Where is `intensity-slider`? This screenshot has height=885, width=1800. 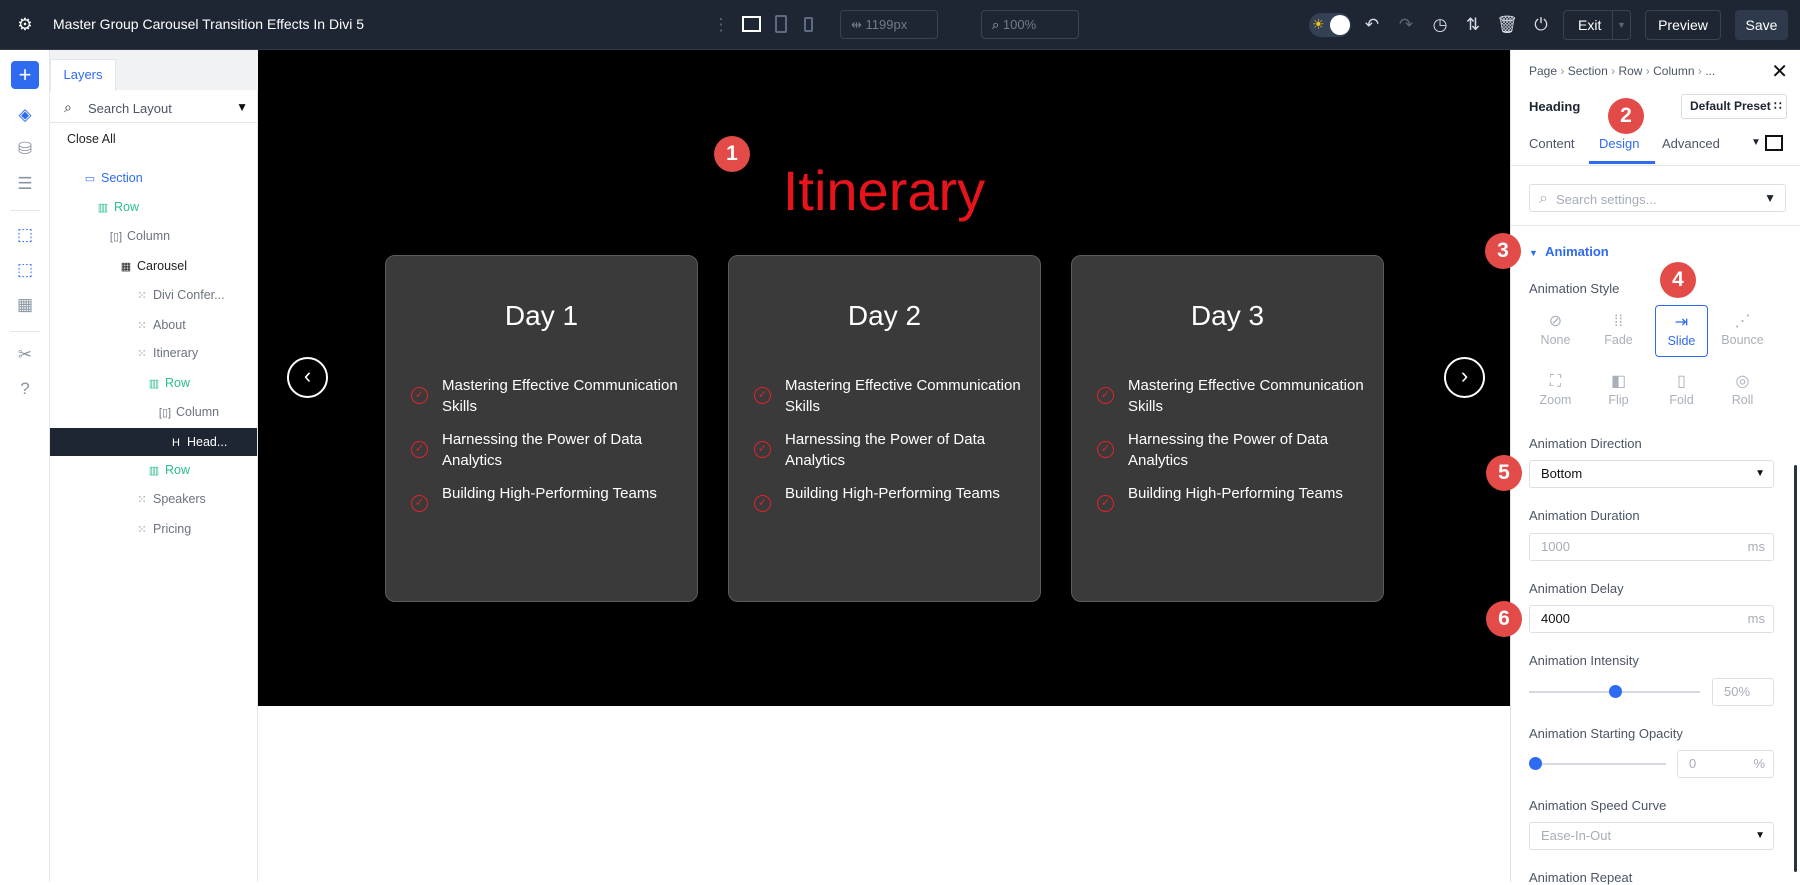
intensity-slider is located at coordinates (1614, 691).